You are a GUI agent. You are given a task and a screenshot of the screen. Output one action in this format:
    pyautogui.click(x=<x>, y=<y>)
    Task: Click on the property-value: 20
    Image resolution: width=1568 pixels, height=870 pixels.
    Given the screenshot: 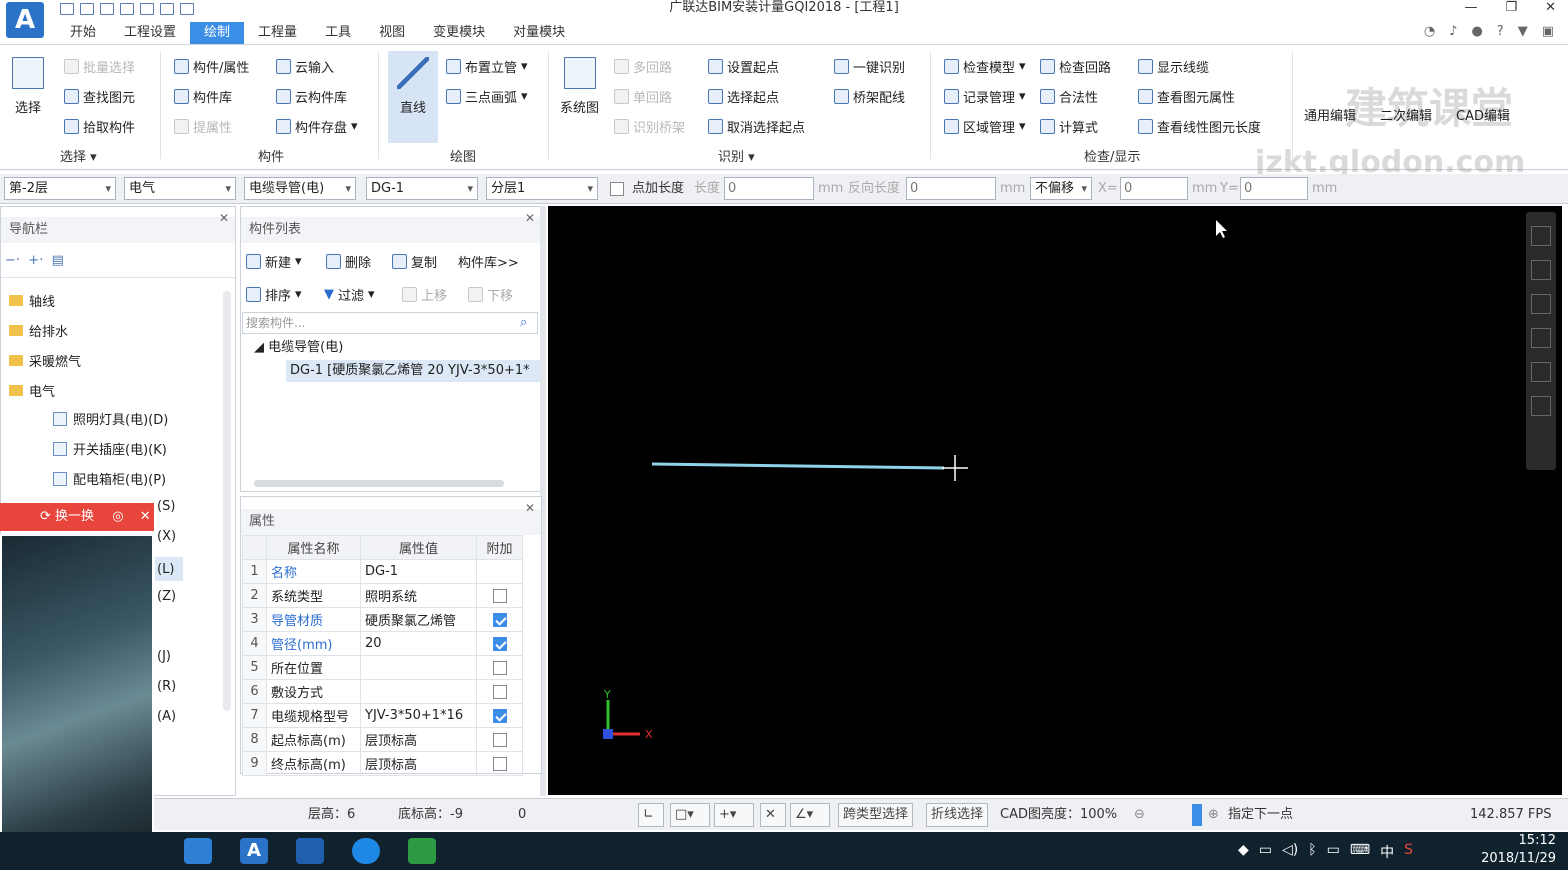 What is the action you would take?
    pyautogui.click(x=418, y=643)
    